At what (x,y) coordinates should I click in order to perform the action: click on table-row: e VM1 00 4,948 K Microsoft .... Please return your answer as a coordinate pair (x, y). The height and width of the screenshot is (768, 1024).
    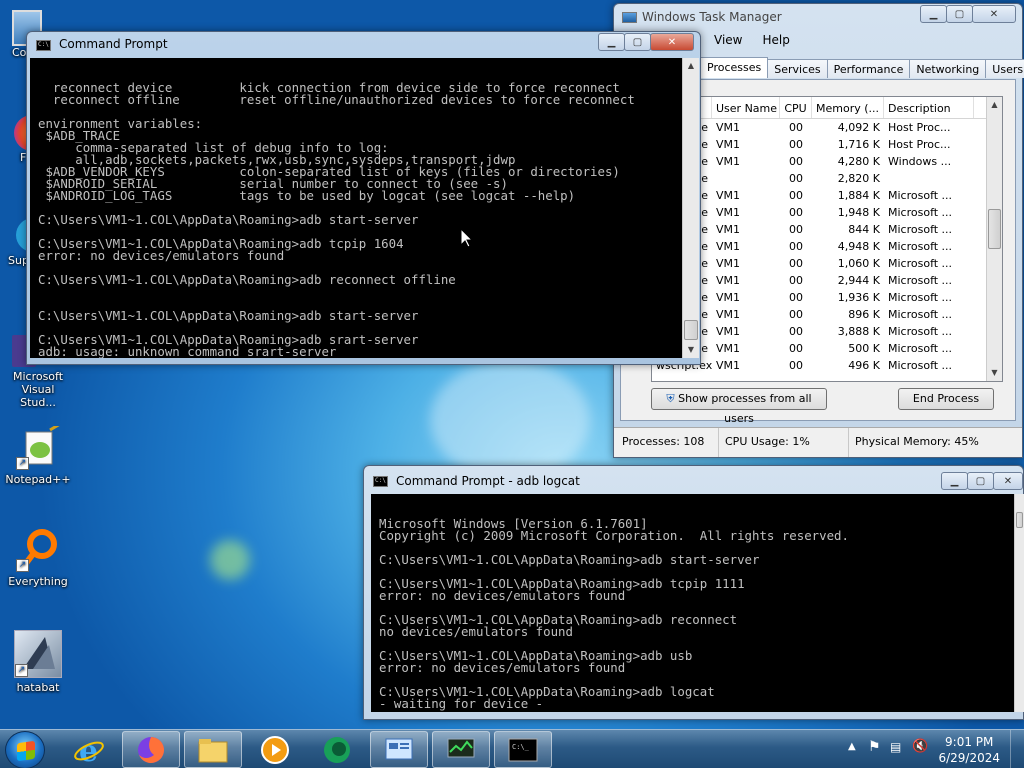
    Looking at the image, I should click on (827, 246).